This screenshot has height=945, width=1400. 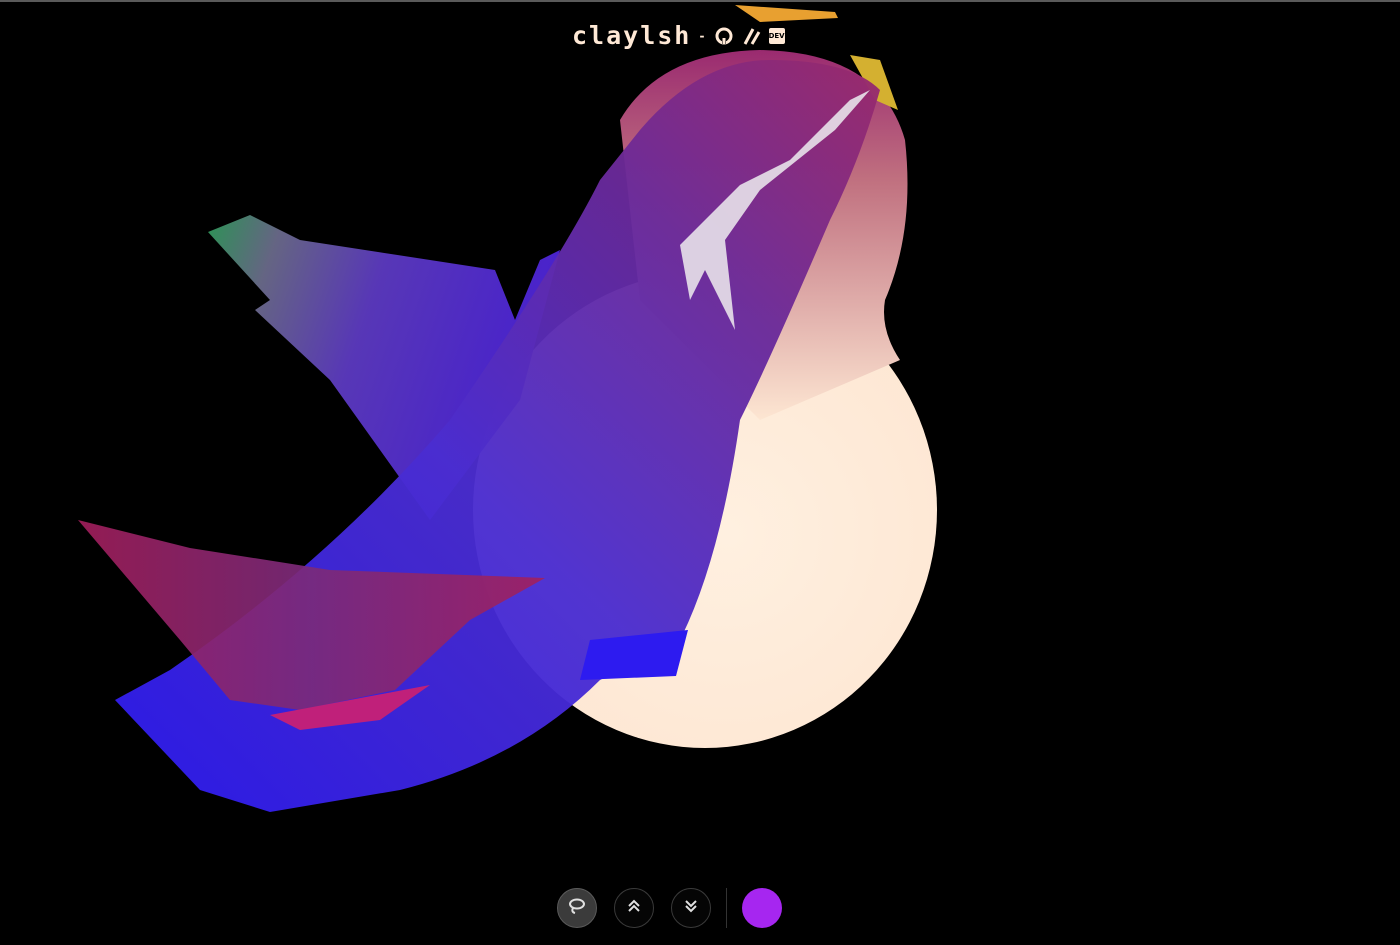 I want to click on github-icon, so click(x=724, y=36).